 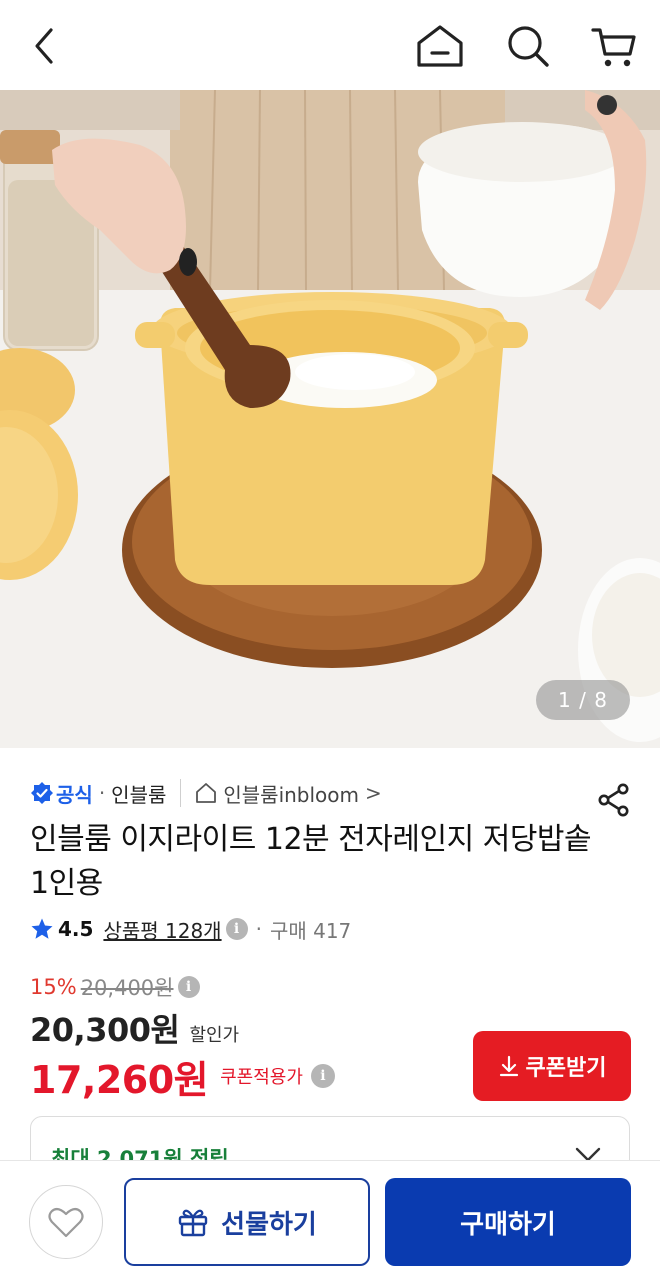 I want to click on seller-row: 공식 · 인블룸 인블룸inbloom >, so click(x=206, y=793).